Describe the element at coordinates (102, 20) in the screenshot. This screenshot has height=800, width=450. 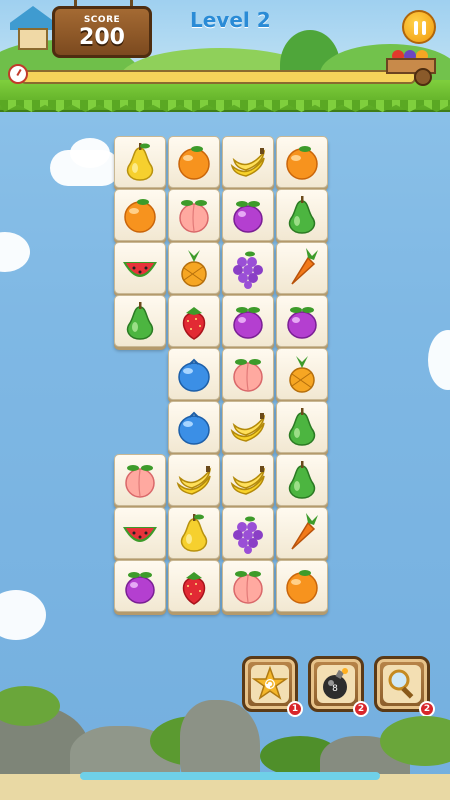
I see `score-label: SCORE` at that location.